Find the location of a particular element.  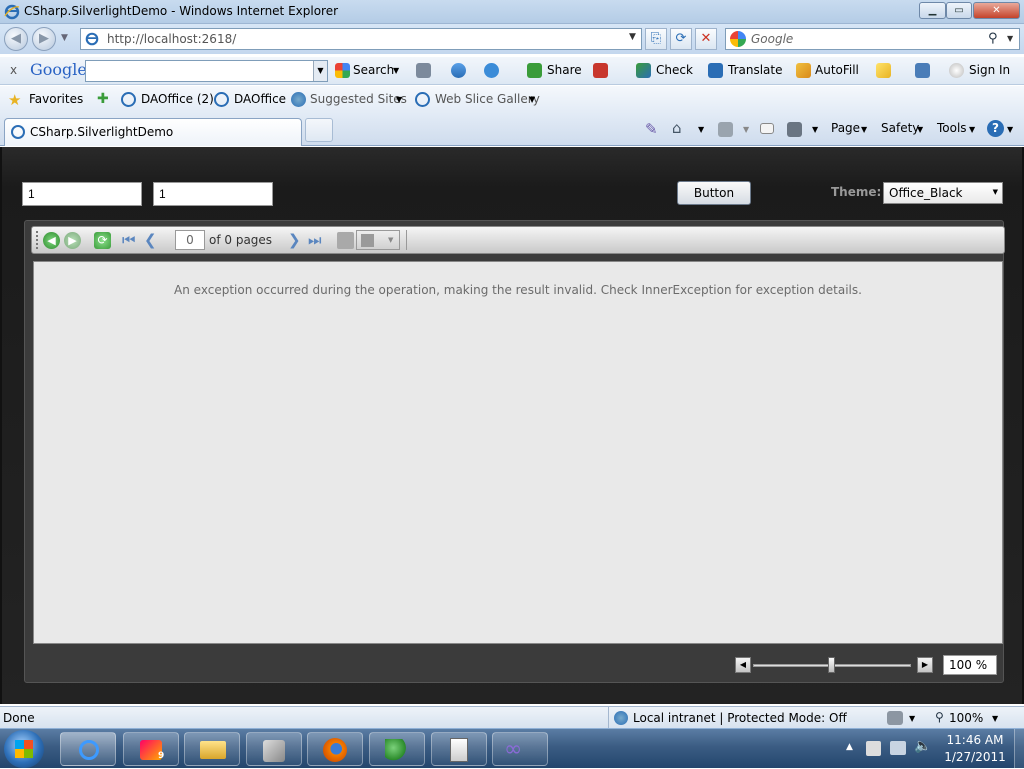

read-mail-icon is located at coordinates (767, 128).